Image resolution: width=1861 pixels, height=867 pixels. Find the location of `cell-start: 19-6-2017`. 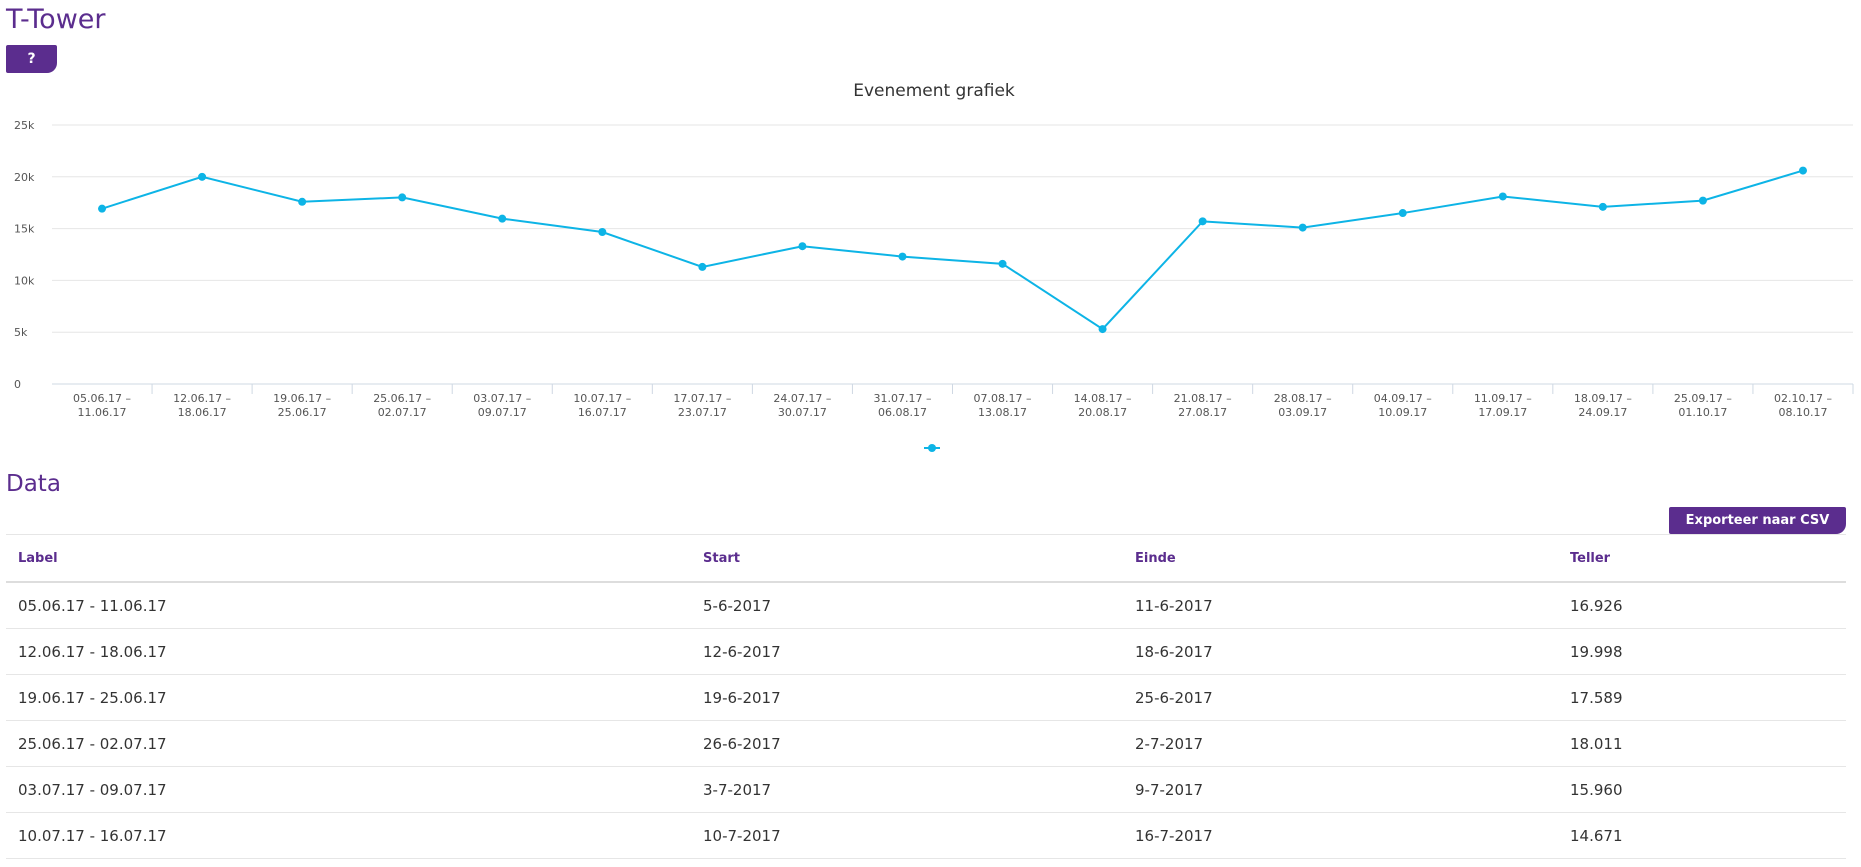

cell-start: 19-6-2017 is located at coordinates (907, 697).